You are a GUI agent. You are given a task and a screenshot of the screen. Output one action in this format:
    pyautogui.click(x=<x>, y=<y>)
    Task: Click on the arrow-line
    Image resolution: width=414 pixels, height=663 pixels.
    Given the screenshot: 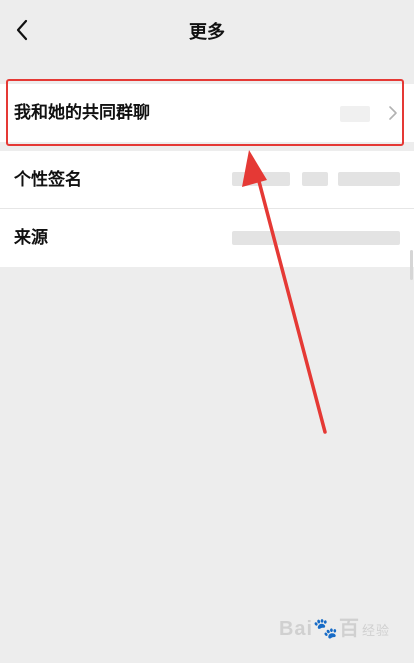 What is the action you would take?
    pyautogui.click(x=290, y=301)
    